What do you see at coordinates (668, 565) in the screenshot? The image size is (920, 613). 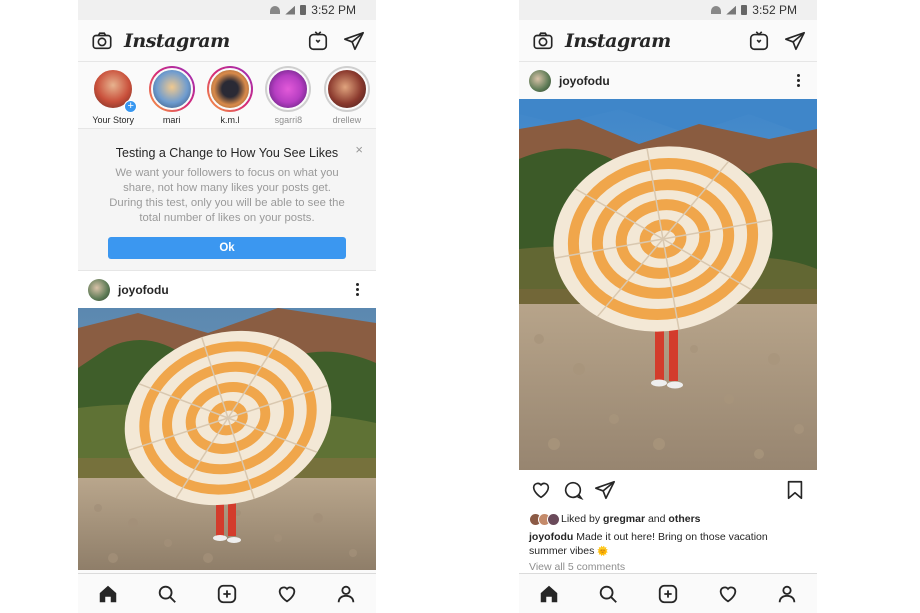 I see `view-comments-link: View all 5 comments` at bounding box center [668, 565].